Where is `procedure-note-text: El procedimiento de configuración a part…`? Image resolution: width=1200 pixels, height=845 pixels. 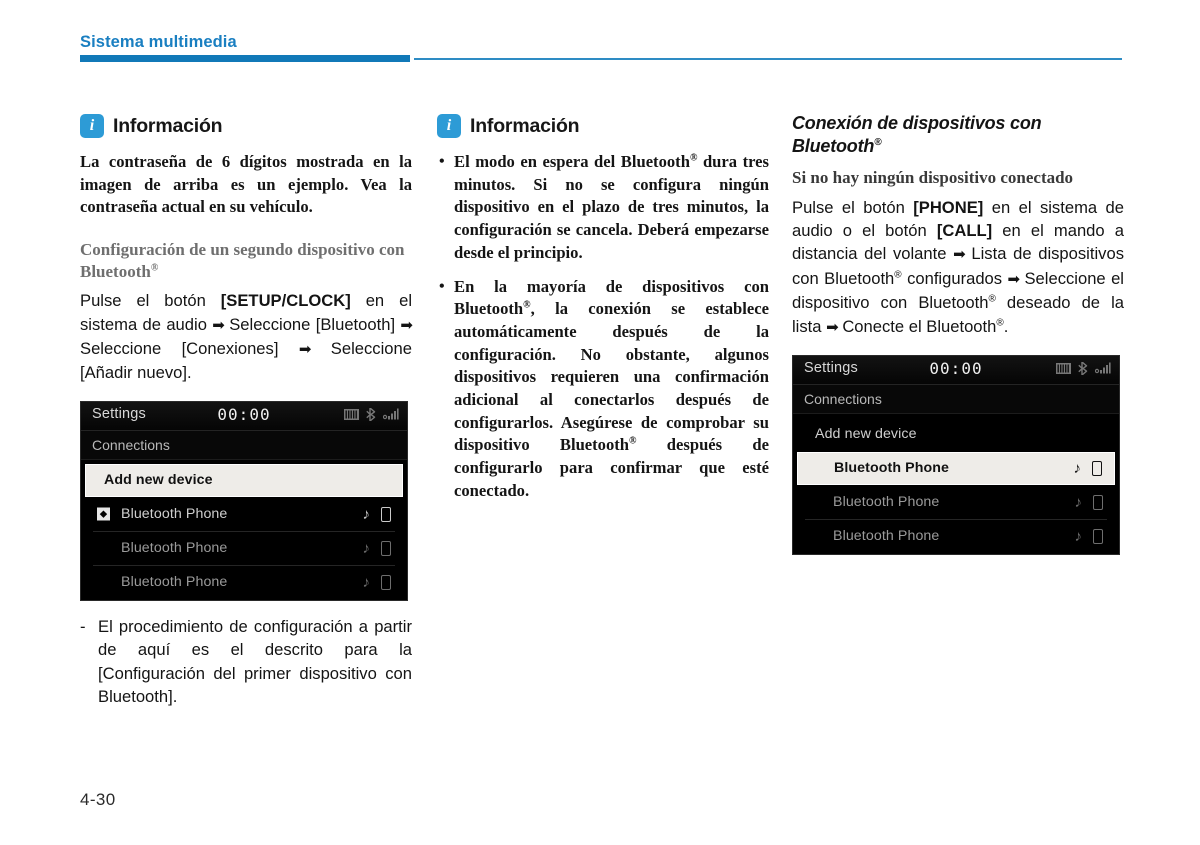 procedure-note-text: El procedimiento de configuración a part… is located at coordinates (255, 661).